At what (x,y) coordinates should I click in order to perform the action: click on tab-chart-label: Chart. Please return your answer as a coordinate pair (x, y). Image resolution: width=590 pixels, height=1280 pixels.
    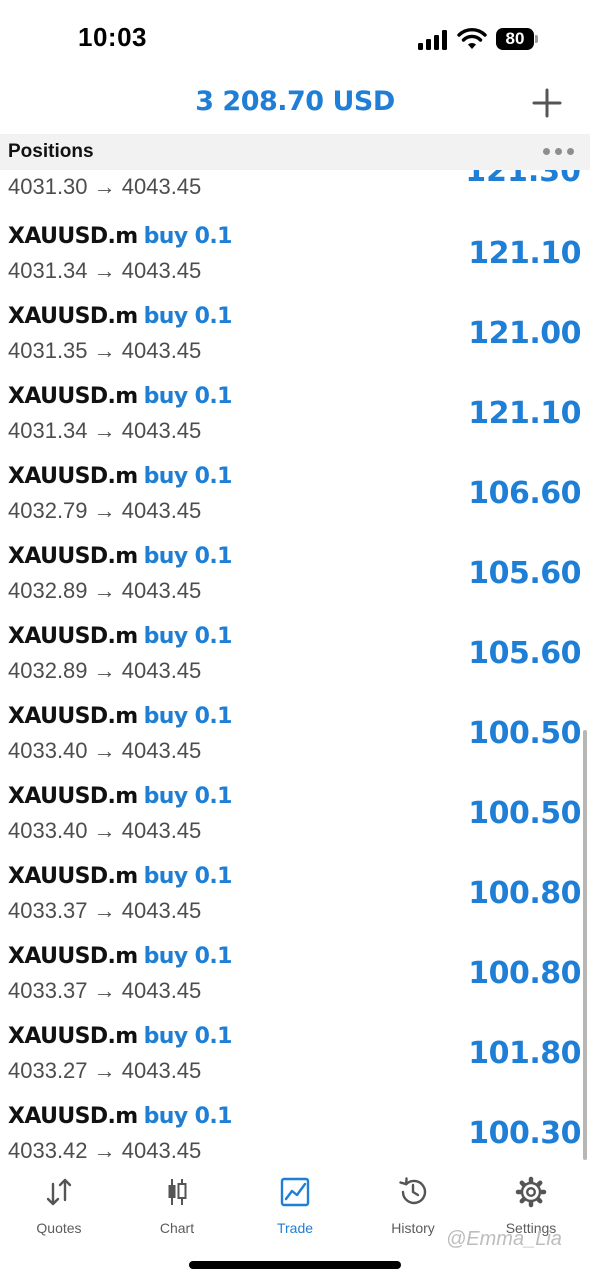
    Looking at the image, I should click on (177, 1228).